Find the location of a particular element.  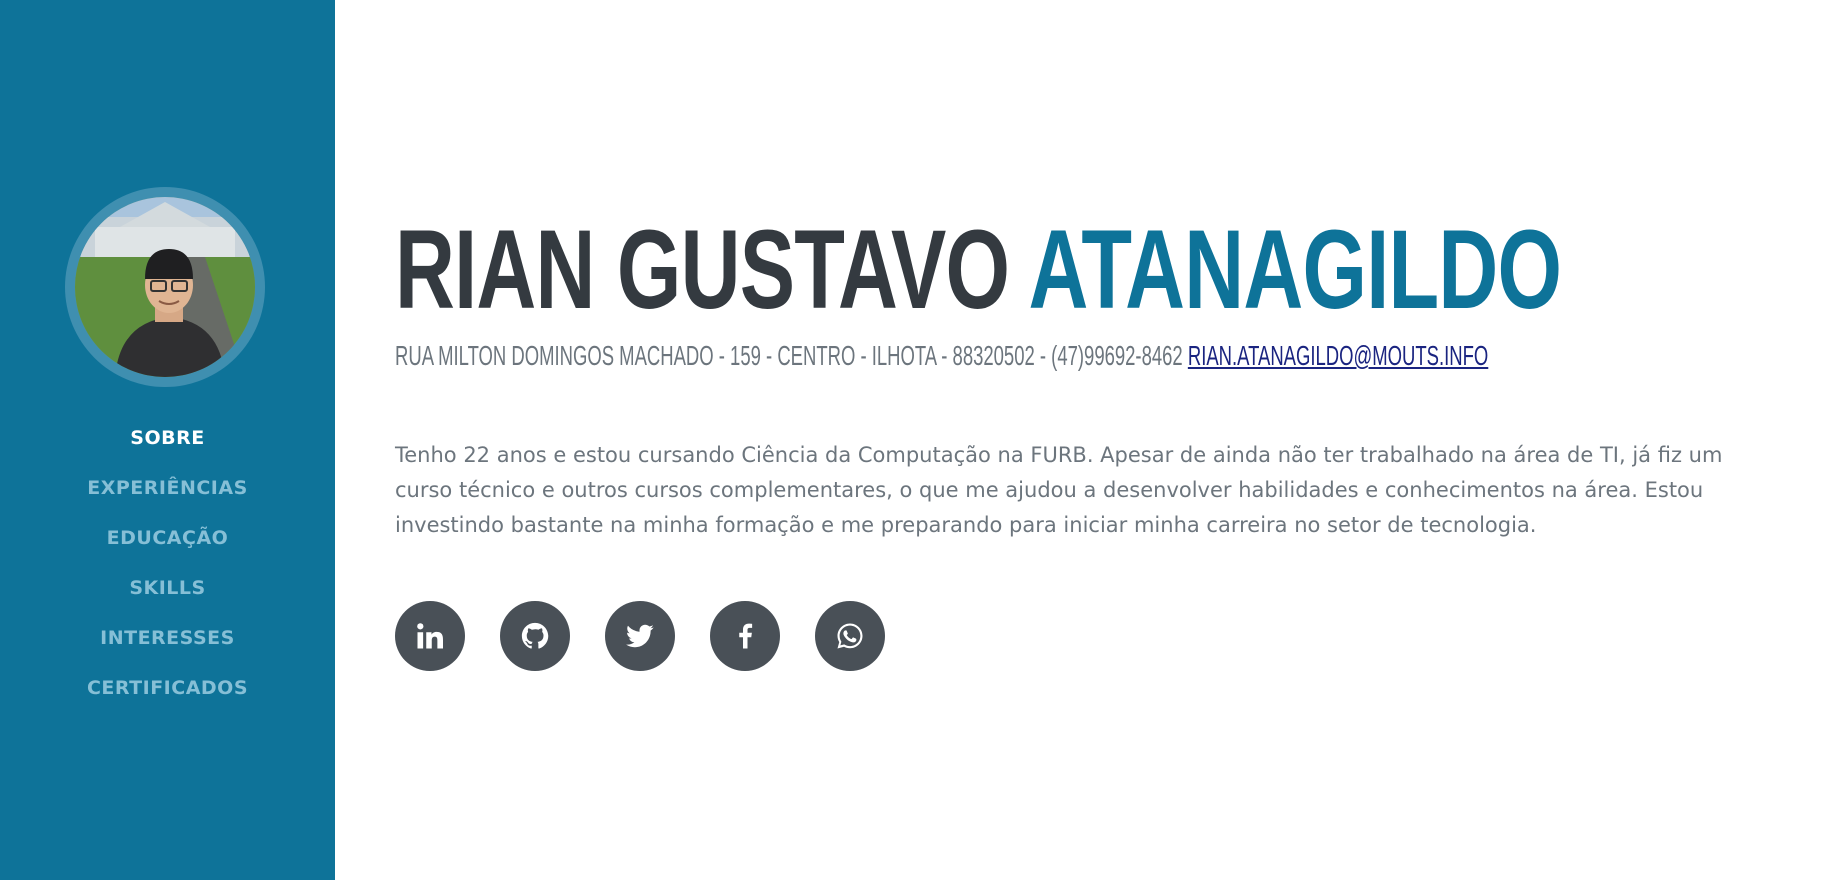

avatar is located at coordinates (165, 287).